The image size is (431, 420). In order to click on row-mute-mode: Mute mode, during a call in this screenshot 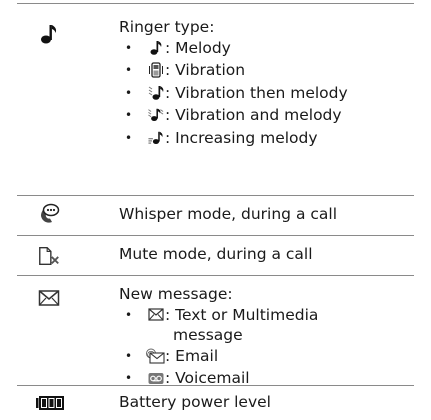, I will do `click(215, 255)`.